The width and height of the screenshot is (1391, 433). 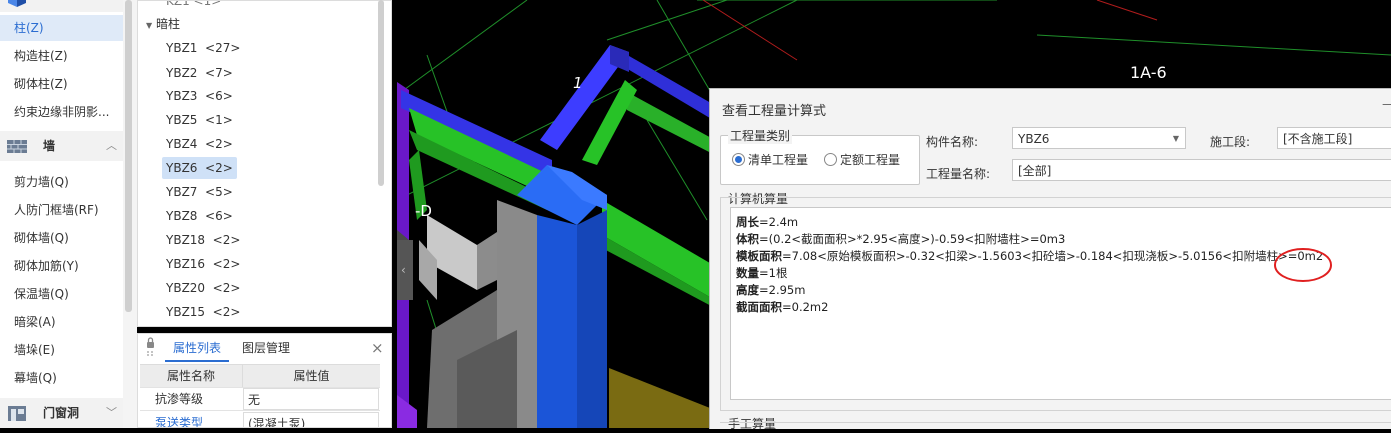 What do you see at coordinates (191, 376) in the screenshot?
I see `header-property-name: 属性名称` at bounding box center [191, 376].